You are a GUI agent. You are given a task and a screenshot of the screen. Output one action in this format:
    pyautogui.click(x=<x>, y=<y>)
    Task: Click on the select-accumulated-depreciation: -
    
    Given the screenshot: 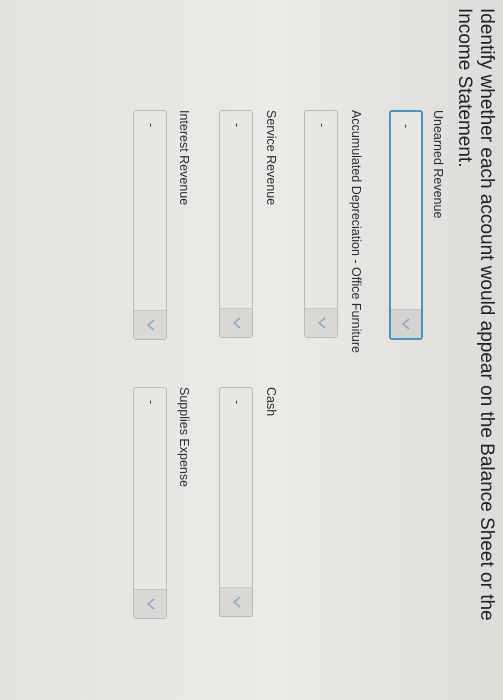 What is the action you would take?
    pyautogui.click(x=321, y=224)
    